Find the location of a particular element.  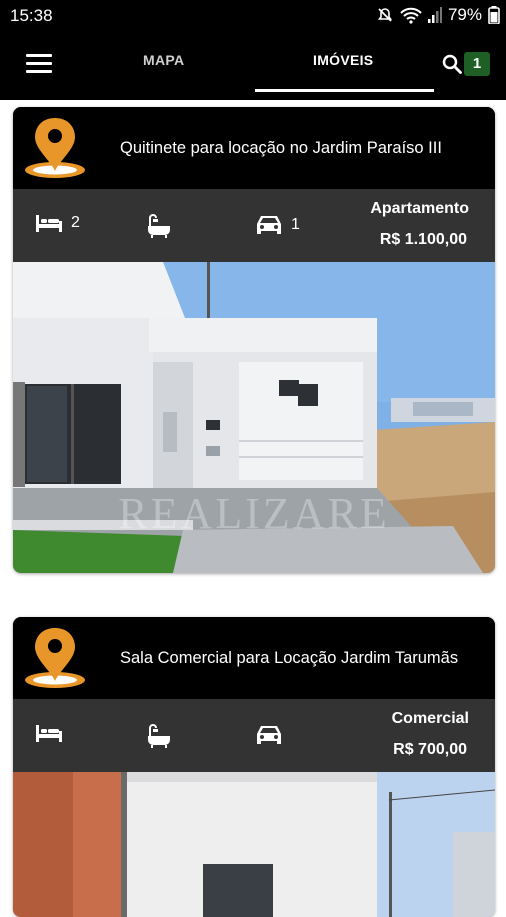

property-type: Apartamento is located at coordinates (419, 208).